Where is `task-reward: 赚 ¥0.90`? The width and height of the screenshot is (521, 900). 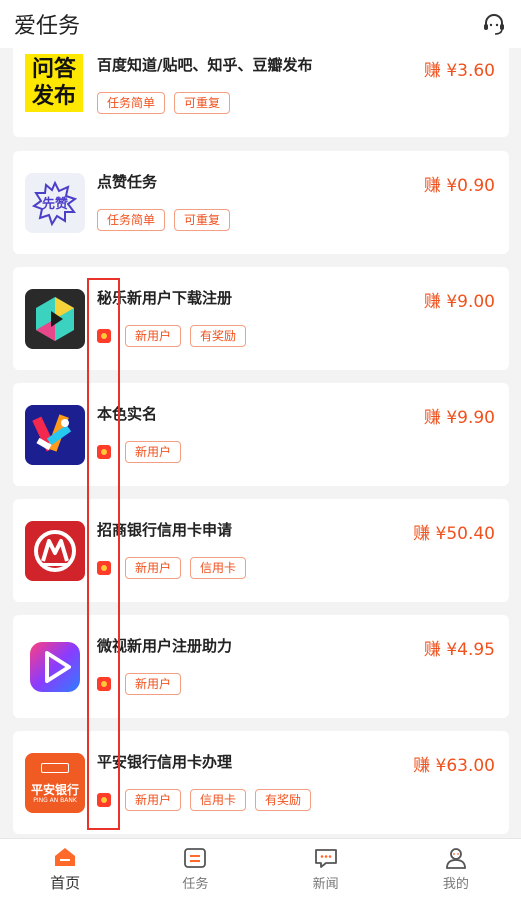 task-reward: 赚 ¥0.90 is located at coordinates (459, 186).